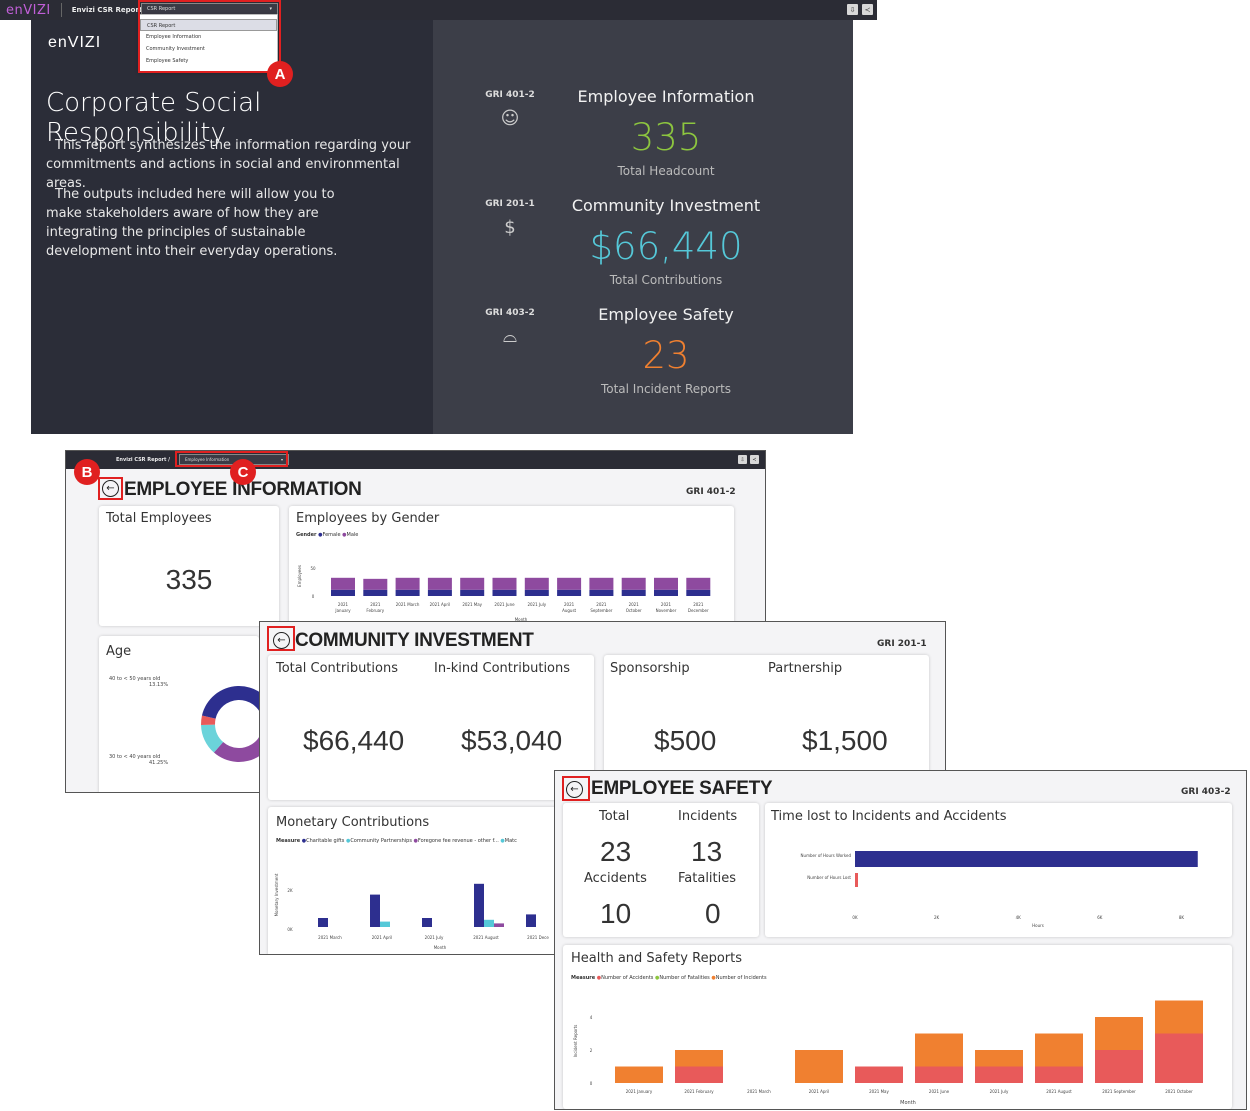  I want to click on x-tick: February, so click(375, 610).